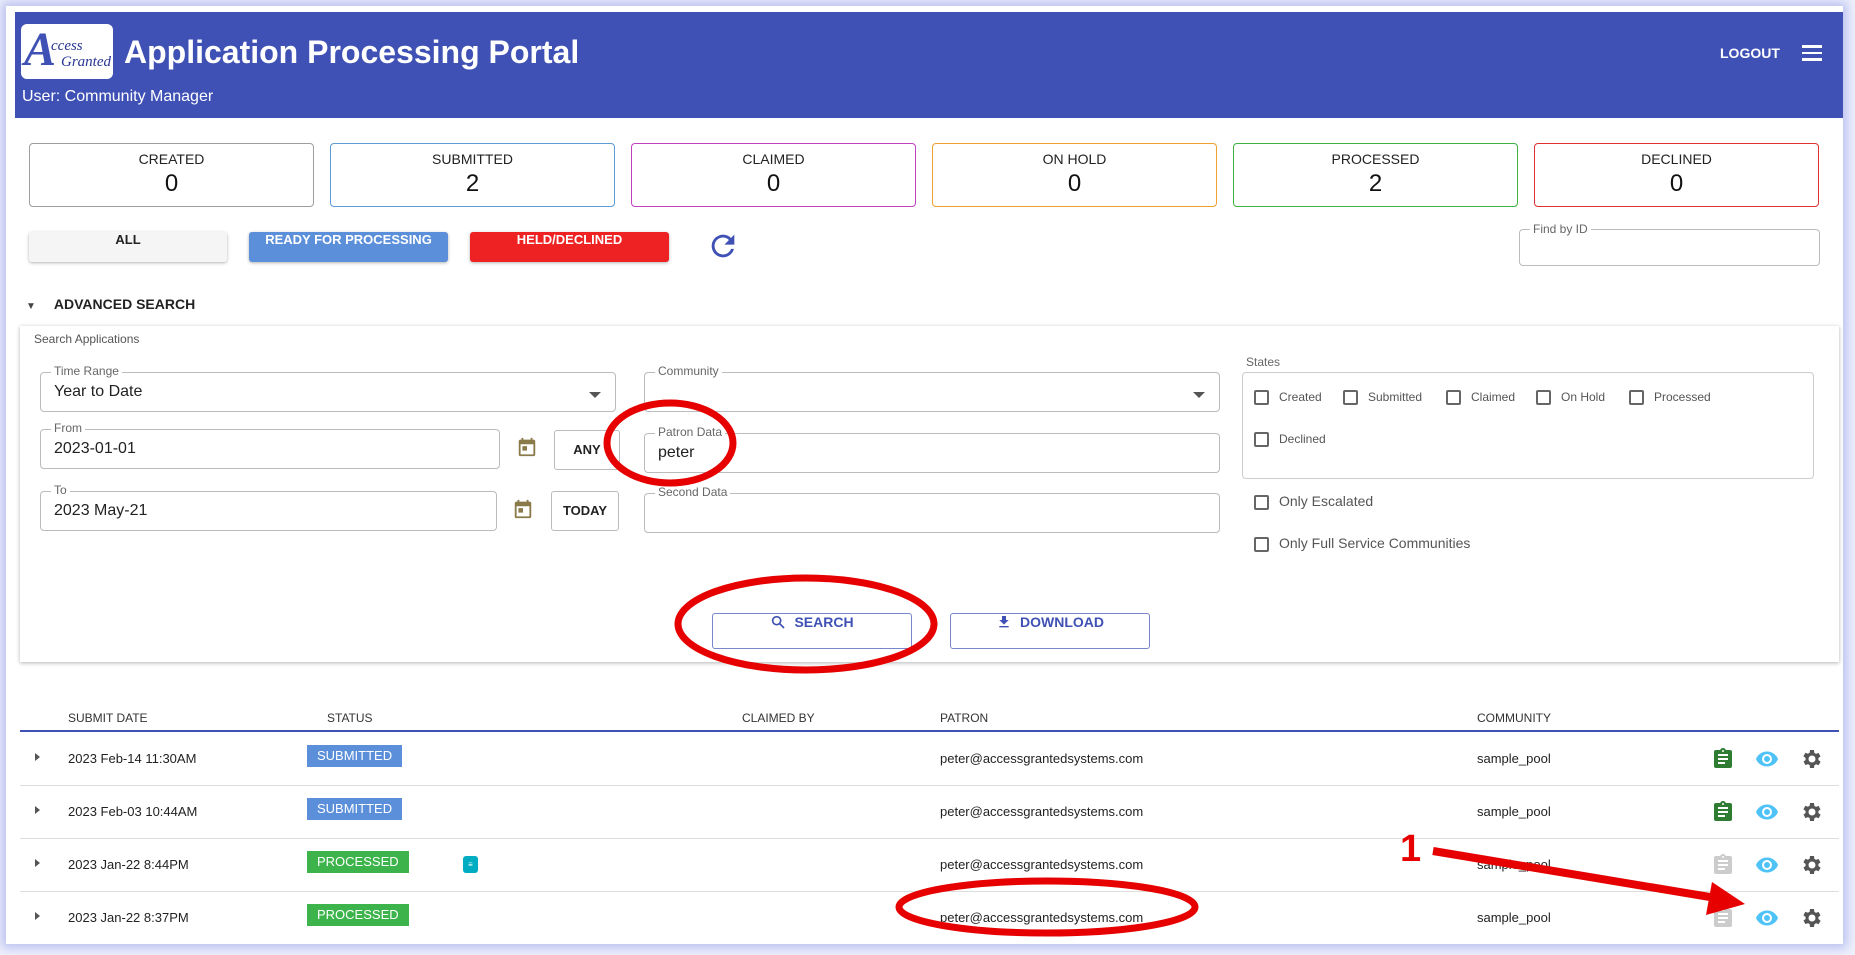 This screenshot has height=955, width=1855. I want to click on stat-claimed: CLAIMED 0, so click(773, 175).